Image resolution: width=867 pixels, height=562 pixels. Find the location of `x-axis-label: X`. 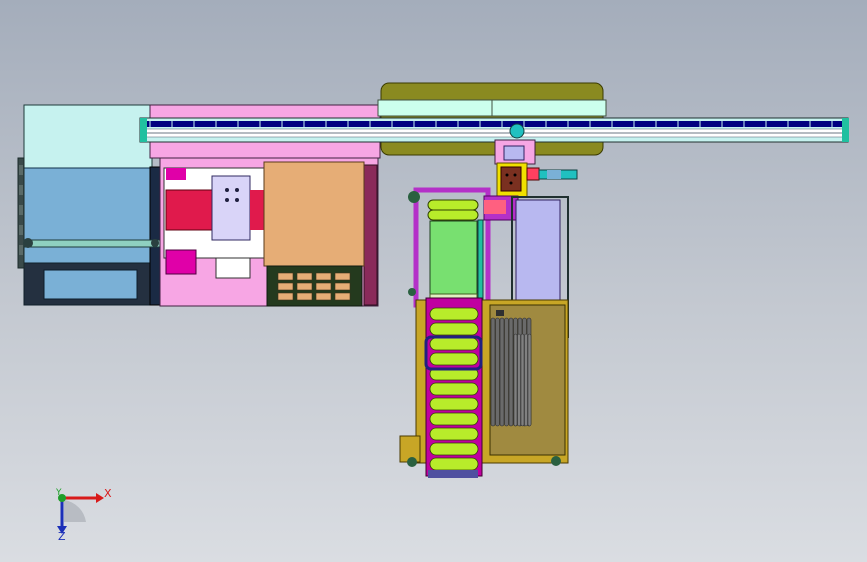

x-axis-label: X is located at coordinates (108, 493).